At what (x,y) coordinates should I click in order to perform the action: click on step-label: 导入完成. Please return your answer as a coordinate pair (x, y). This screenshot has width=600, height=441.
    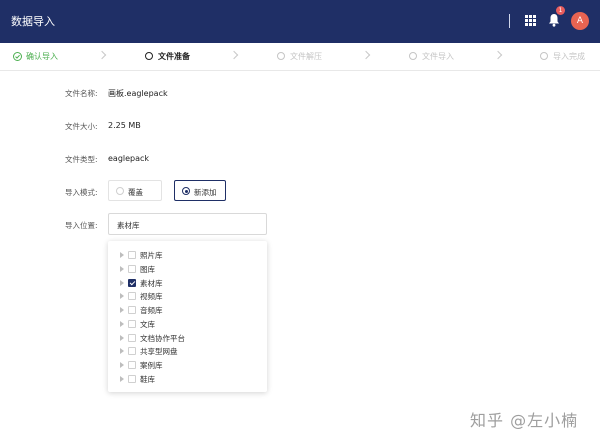
    Looking at the image, I should click on (569, 56).